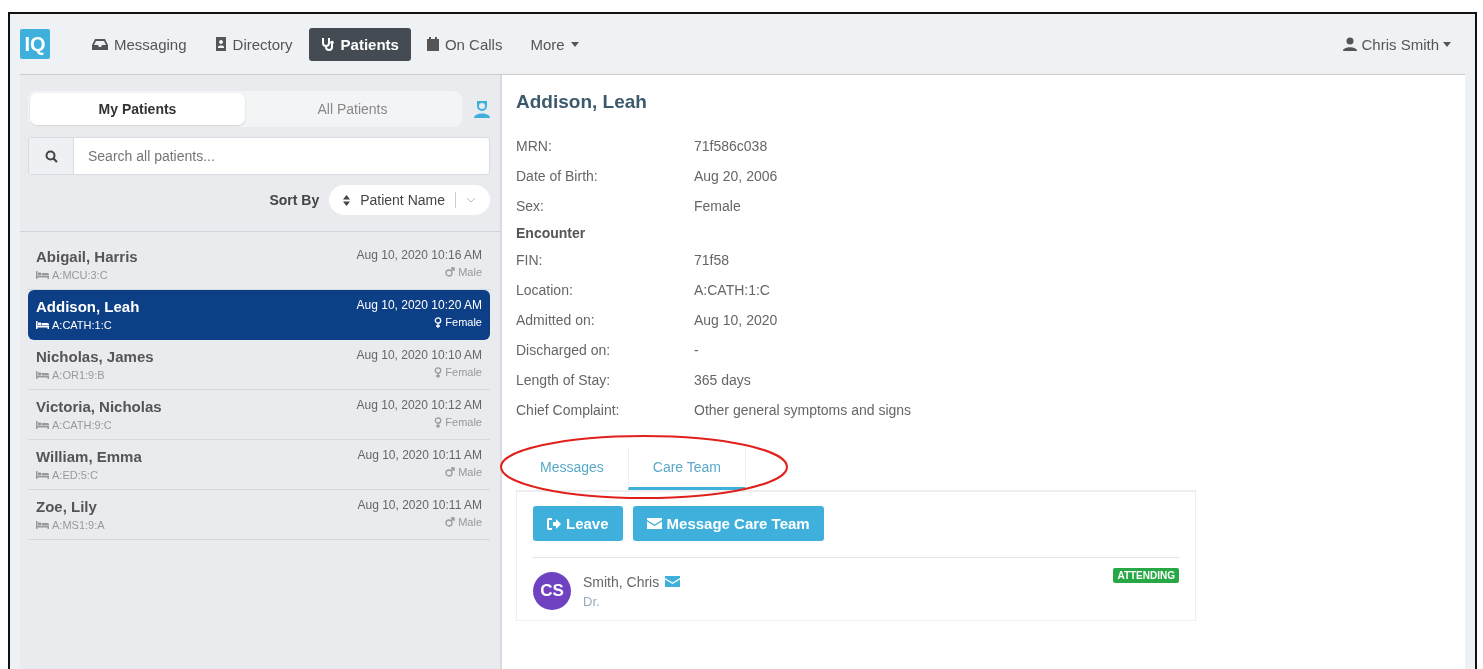 This screenshot has width=1483, height=669. Describe the element at coordinates (621, 581) in the screenshot. I see `member-name: Smith, Chris` at that location.